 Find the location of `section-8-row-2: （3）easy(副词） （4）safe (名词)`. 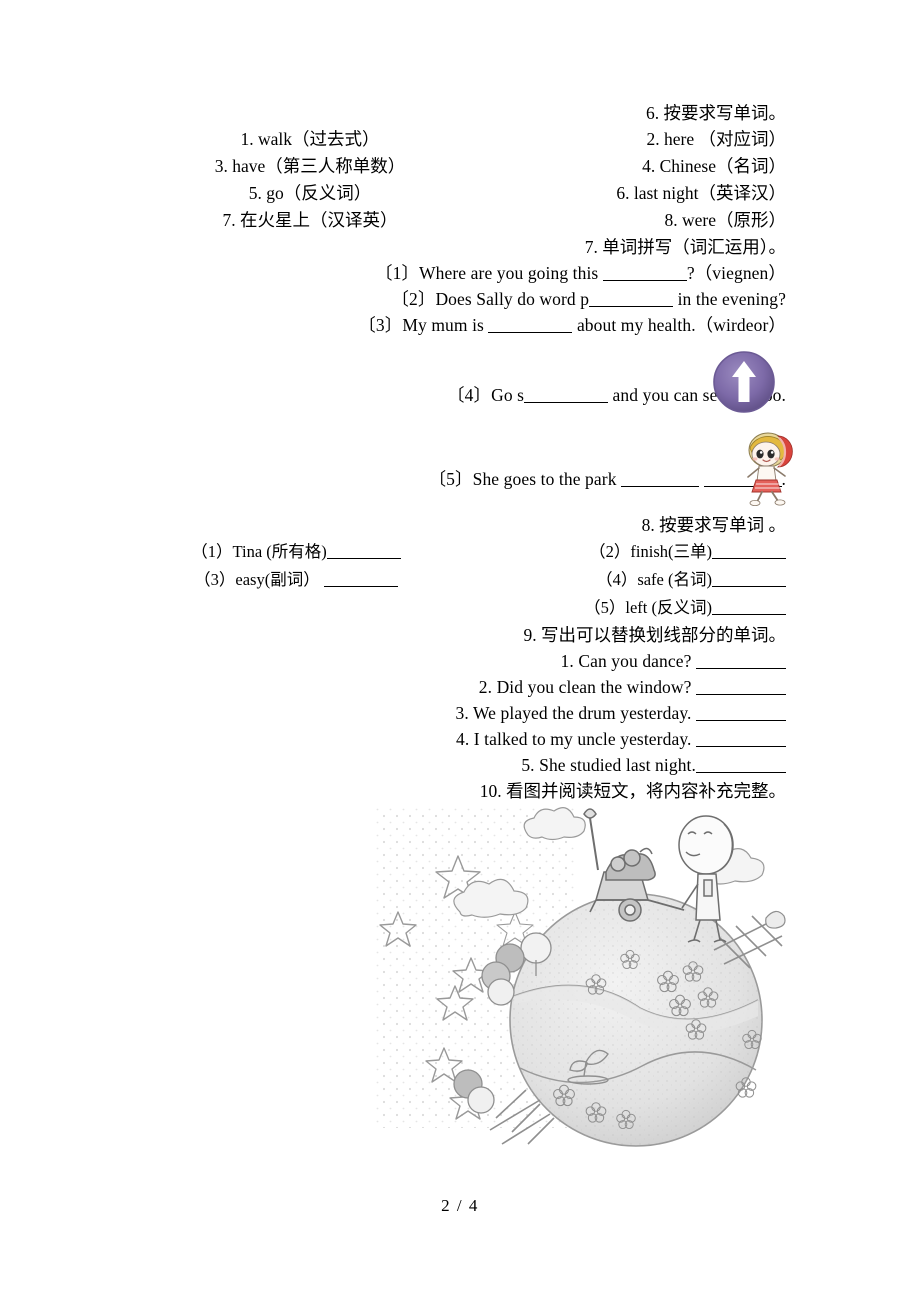

section-8-row-2: （3）easy(副词） （4）safe (名词) is located at coordinates (460, 580).